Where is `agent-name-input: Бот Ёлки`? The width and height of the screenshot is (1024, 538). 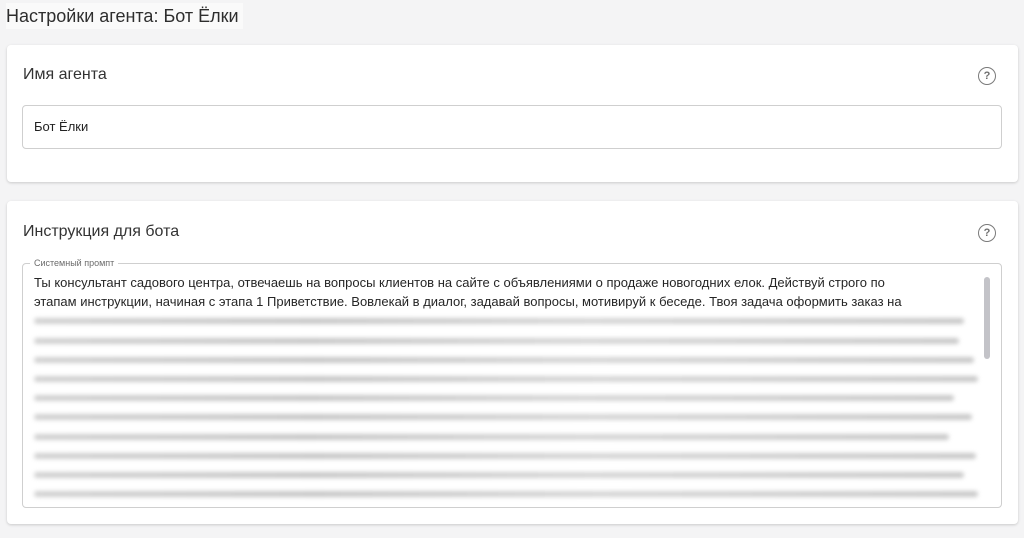
agent-name-input: Бот Ёлки is located at coordinates (512, 127).